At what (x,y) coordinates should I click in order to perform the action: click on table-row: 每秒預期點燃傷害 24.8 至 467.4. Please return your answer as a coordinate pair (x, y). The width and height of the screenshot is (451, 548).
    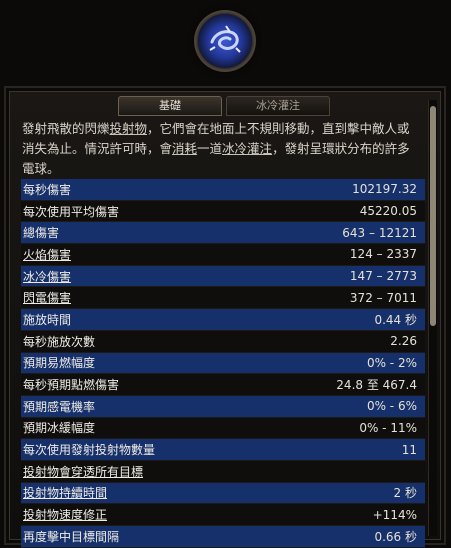
    Looking at the image, I should click on (223, 385).